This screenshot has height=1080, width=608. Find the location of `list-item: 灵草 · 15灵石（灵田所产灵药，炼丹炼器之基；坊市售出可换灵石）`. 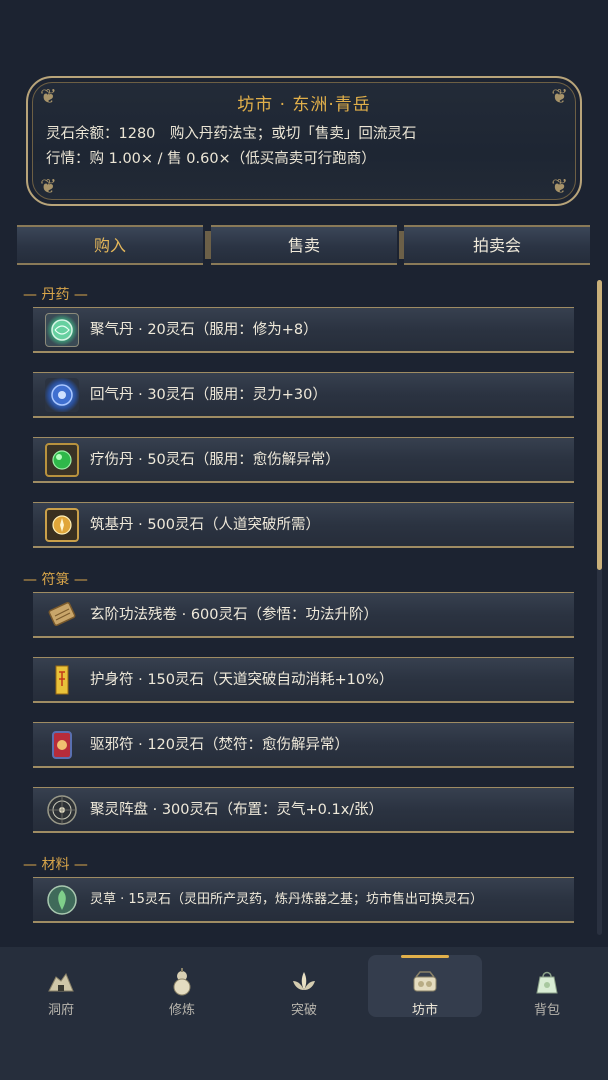

list-item: 灵草 · 15灵石（灵田所产灵药，炼丹炼器之基；坊市售出可换灵石） is located at coordinates (303, 900).